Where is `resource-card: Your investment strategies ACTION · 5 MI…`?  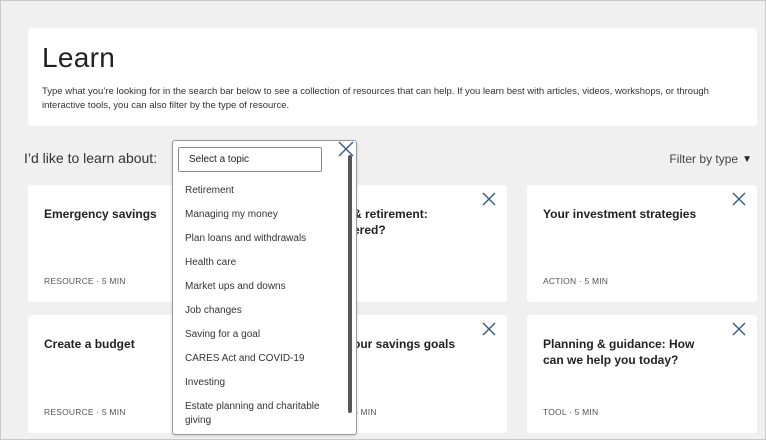 resource-card: Your investment strategies ACTION · 5 MI… is located at coordinates (642, 243).